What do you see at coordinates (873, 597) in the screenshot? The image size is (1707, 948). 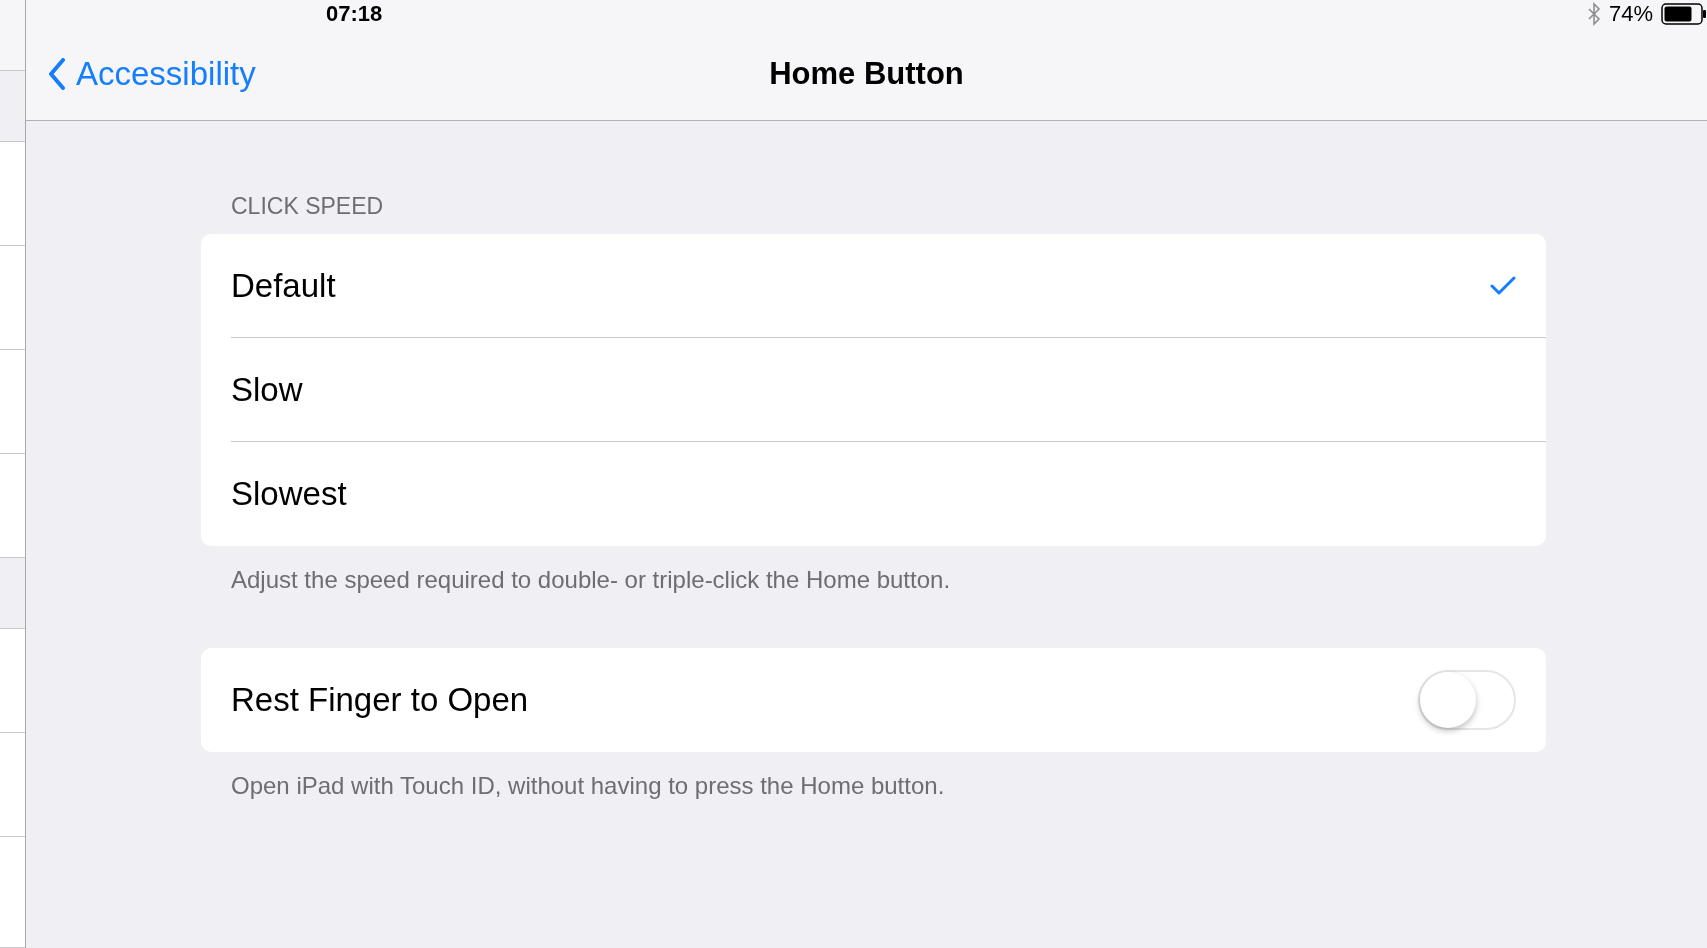 I see `section-footer: Adjust the speed required to double- or triple-click the Home button.` at bounding box center [873, 597].